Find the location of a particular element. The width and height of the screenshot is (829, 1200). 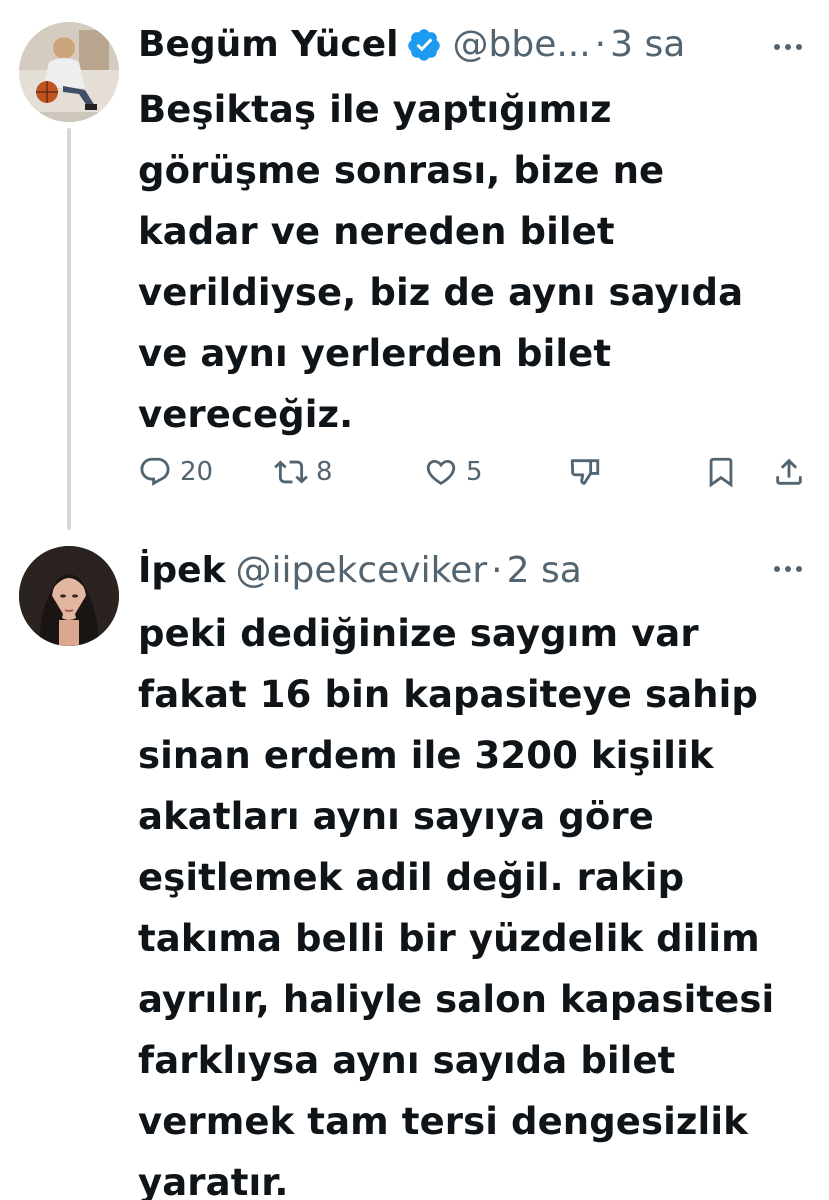

display-name: Begüm Yücel is located at coordinates (268, 45).